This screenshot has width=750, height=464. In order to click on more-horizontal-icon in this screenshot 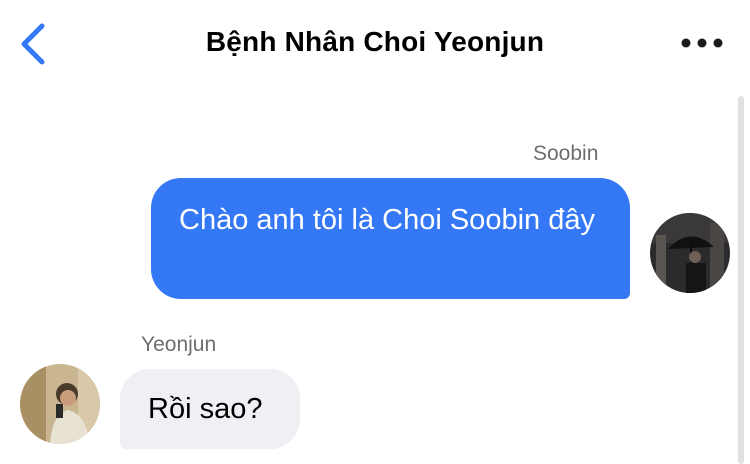, I will do `click(702, 43)`.